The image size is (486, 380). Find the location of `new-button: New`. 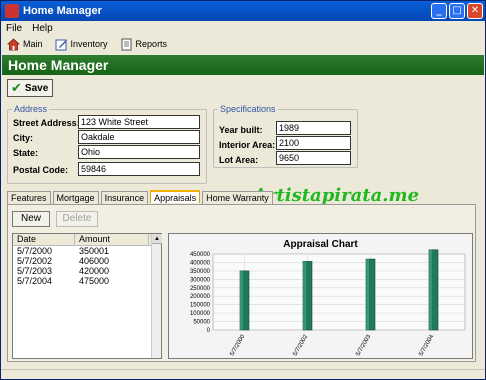

new-button: New is located at coordinates (31, 219).